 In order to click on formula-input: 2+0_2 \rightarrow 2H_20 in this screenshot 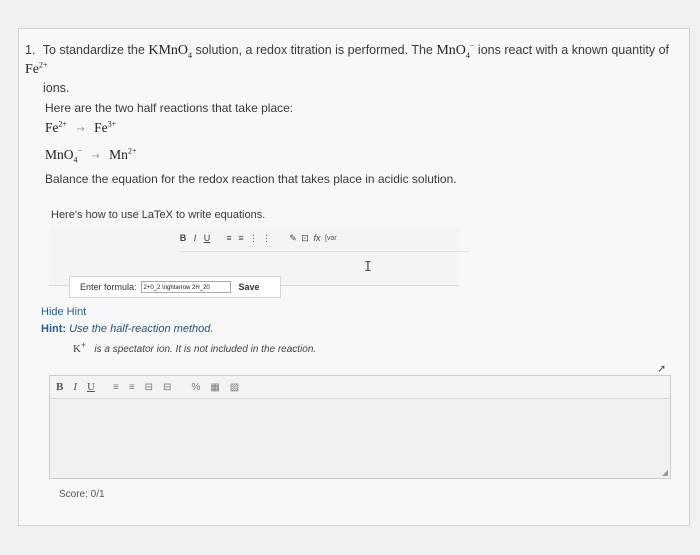, I will do `click(185, 287)`.